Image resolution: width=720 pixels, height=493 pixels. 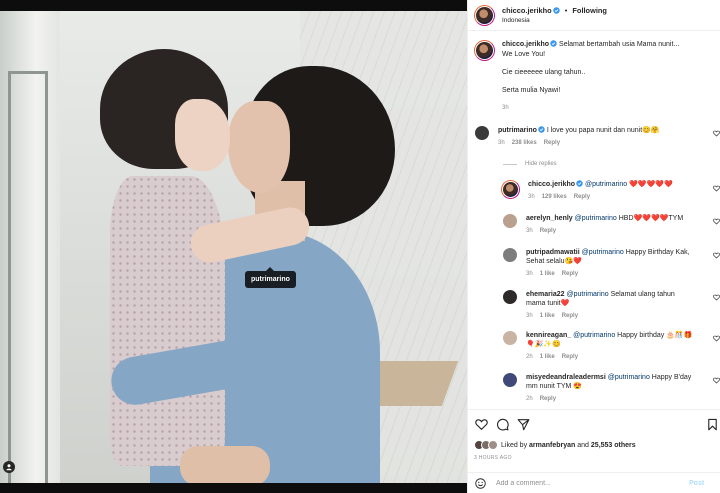 I want to click on post-timestamp: 3 HOURS AGO, so click(x=493, y=458).